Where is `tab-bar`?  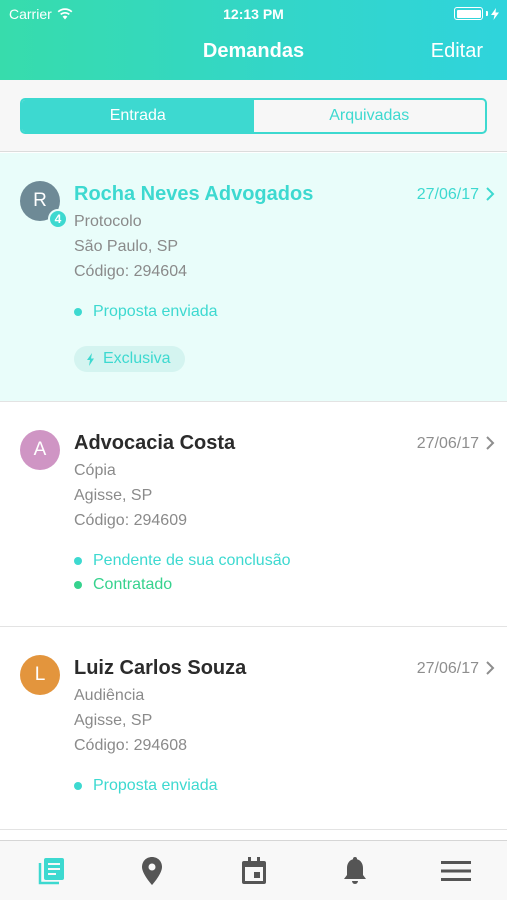
tab-bar is located at coordinates (253, 870).